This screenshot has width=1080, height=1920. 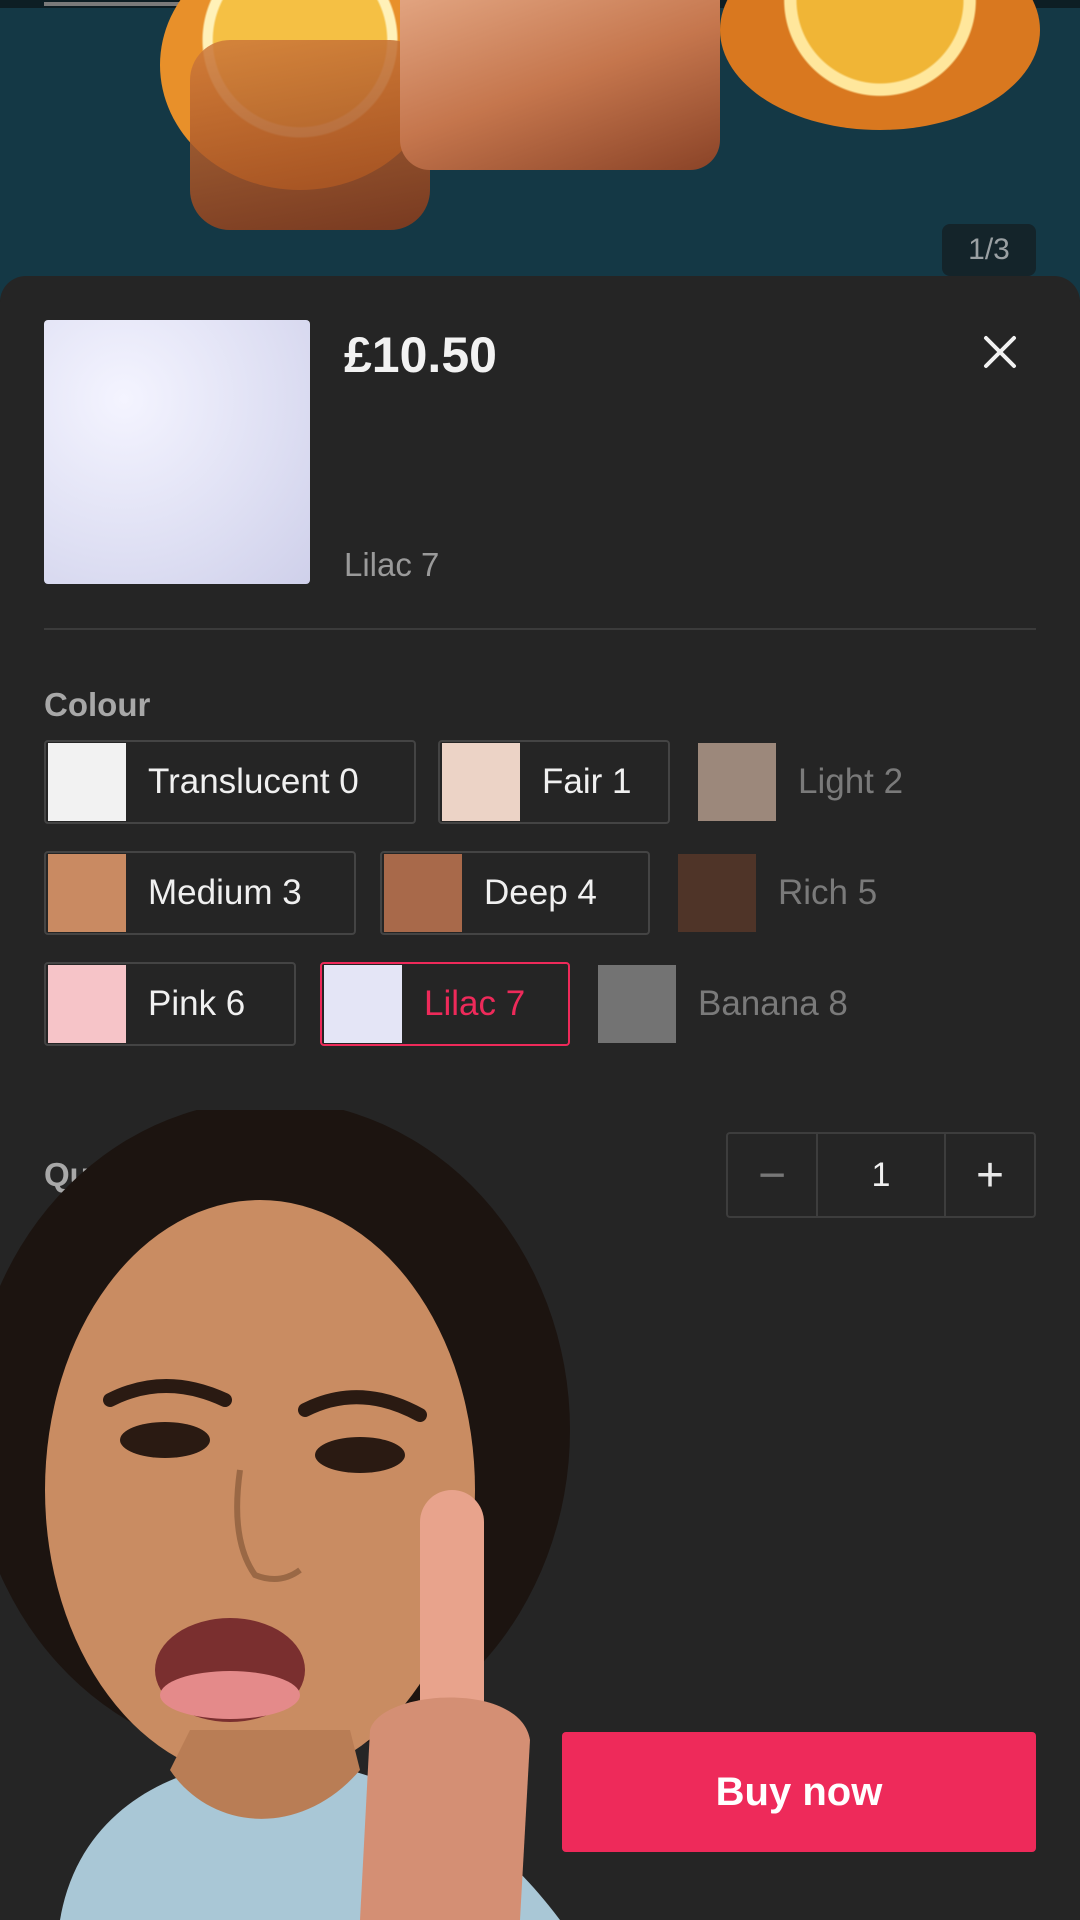 What do you see at coordinates (772, 1175) in the screenshot?
I see `decrement-button: −` at bounding box center [772, 1175].